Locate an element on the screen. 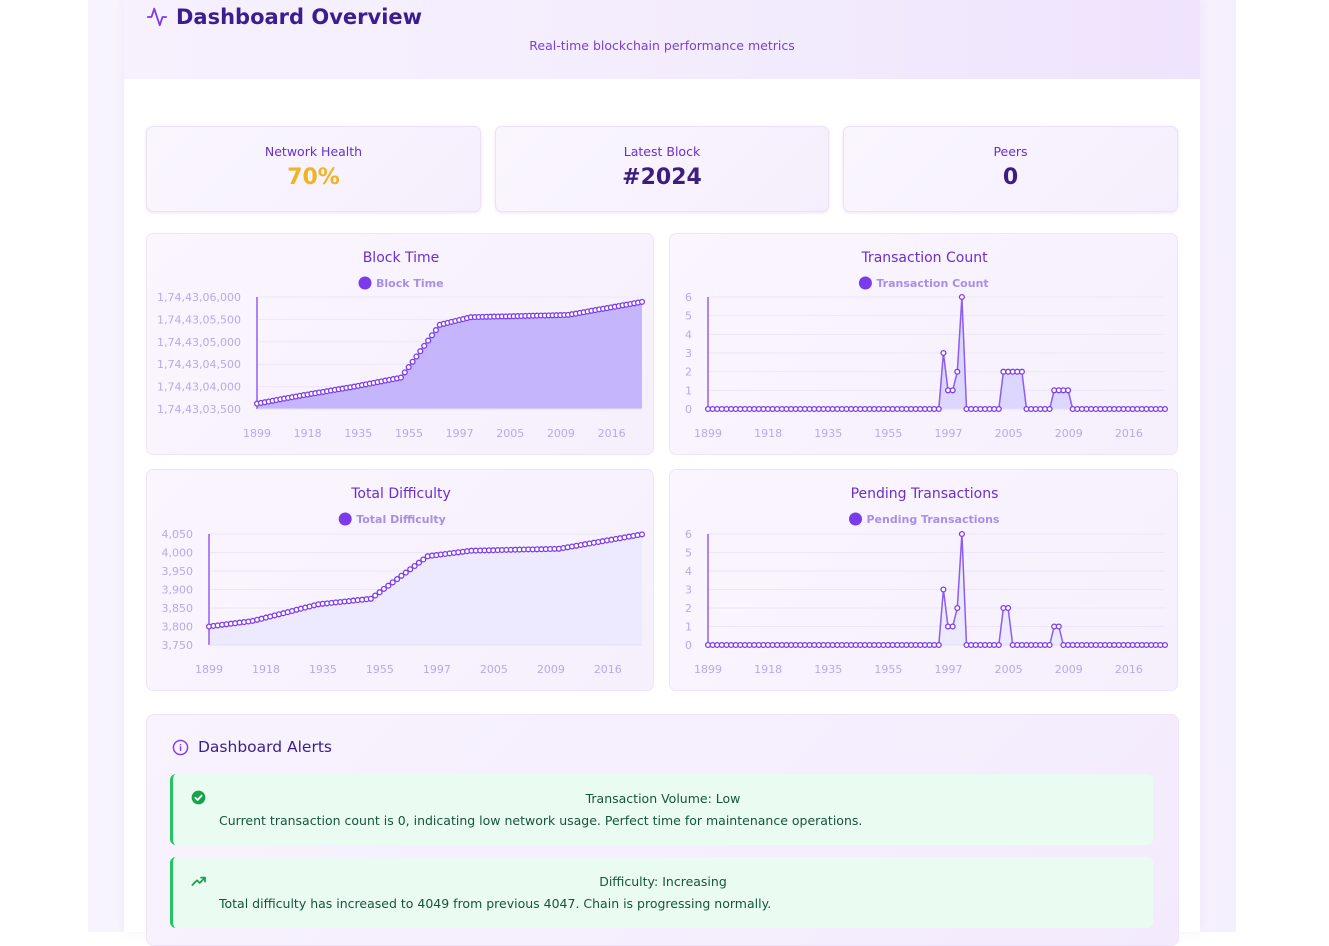 Image resolution: width=1329 pixels, height=946 pixels. stat-card-latest-block: Latest Block #2024 is located at coordinates (662, 169).